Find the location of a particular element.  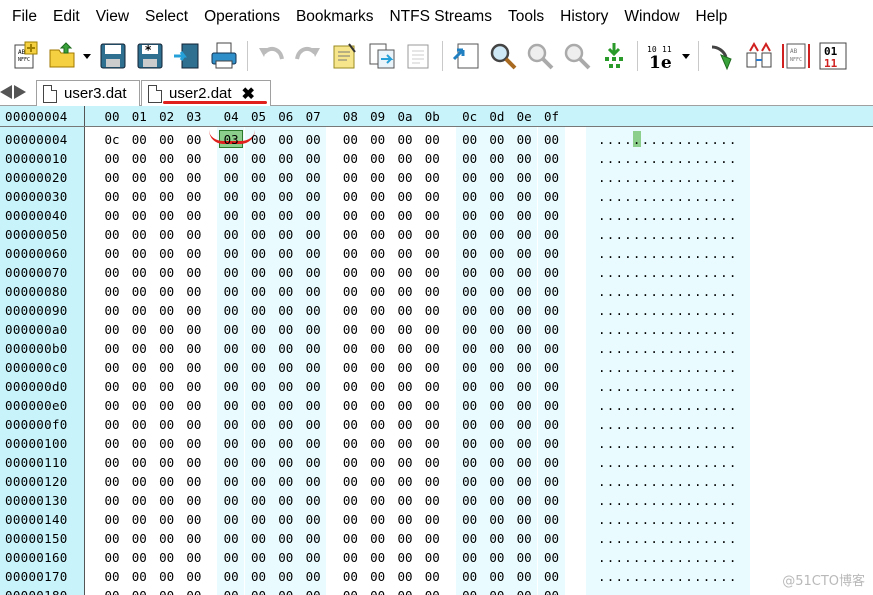

insert-icon is located at coordinates (722, 56).